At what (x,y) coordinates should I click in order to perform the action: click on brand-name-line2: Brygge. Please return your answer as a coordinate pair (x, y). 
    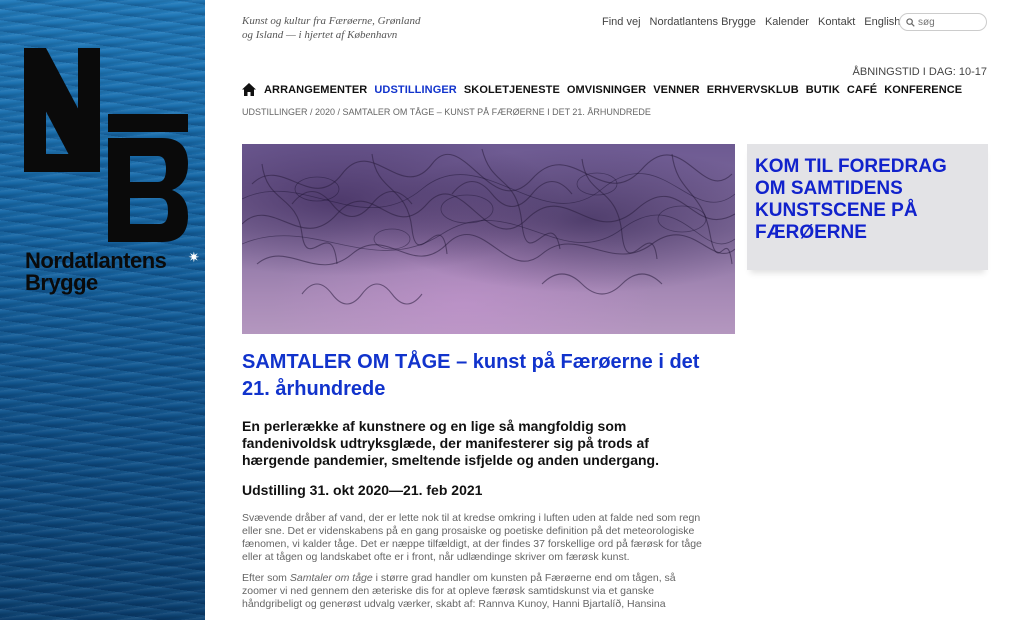
    Looking at the image, I should click on (61, 282).